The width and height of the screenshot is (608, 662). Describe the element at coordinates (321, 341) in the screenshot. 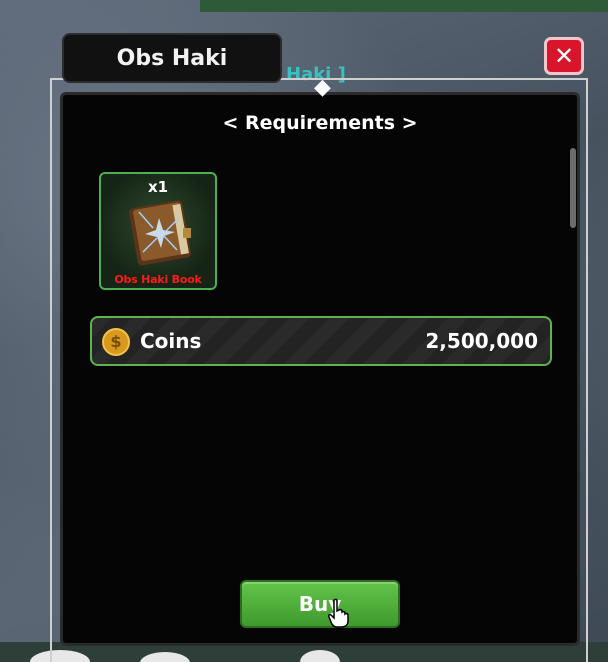

I see `coin-cost-row: $ Coins 2,500,000` at that location.